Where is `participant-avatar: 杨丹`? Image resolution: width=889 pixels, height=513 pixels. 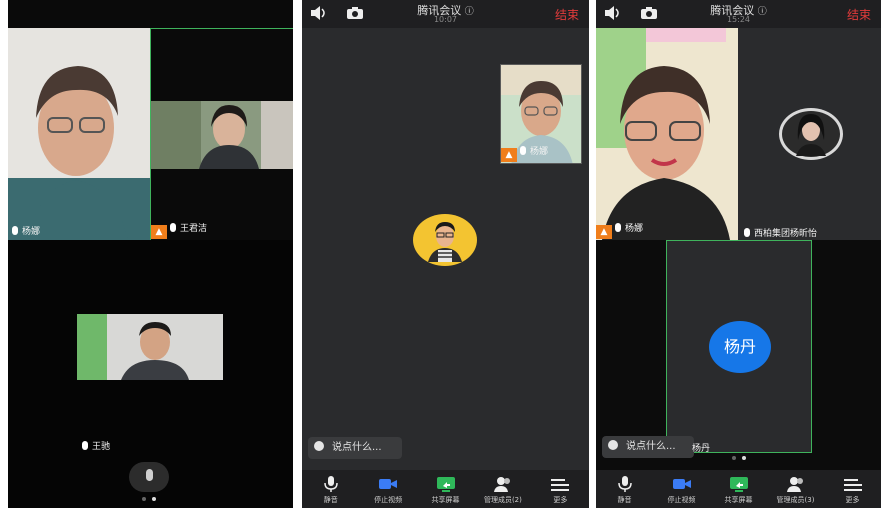
participant-avatar: 杨丹 is located at coordinates (740, 347).